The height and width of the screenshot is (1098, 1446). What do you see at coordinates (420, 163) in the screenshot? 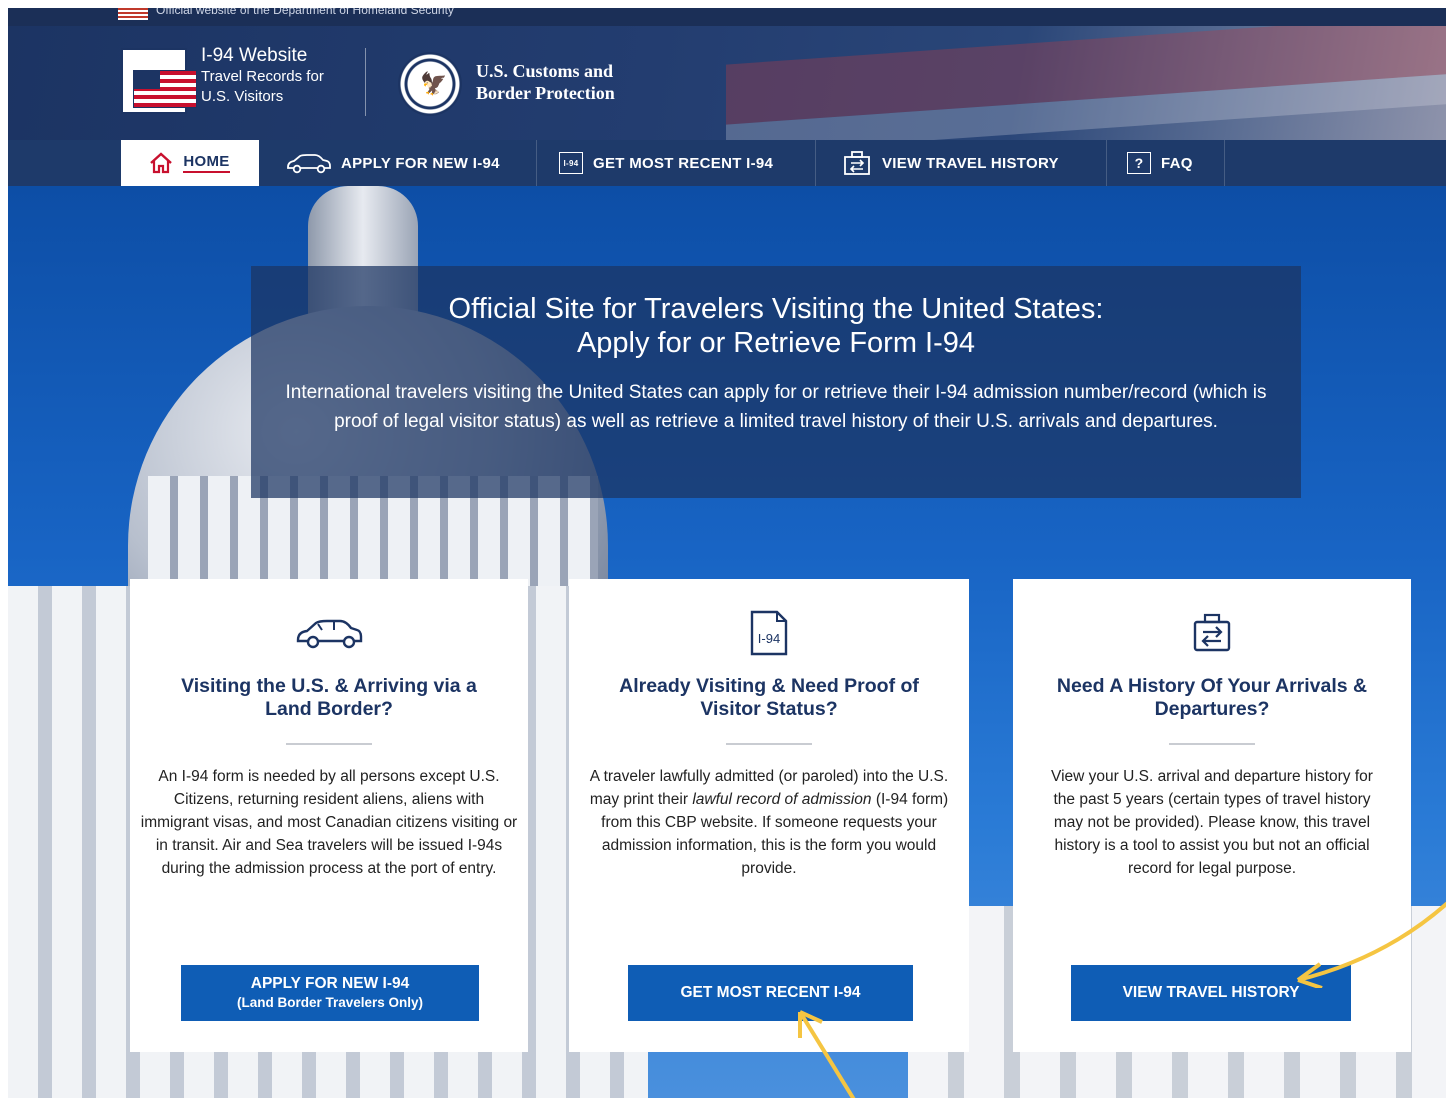
I see `nav-apply-label: APPLY FOR NEW I-94` at bounding box center [420, 163].